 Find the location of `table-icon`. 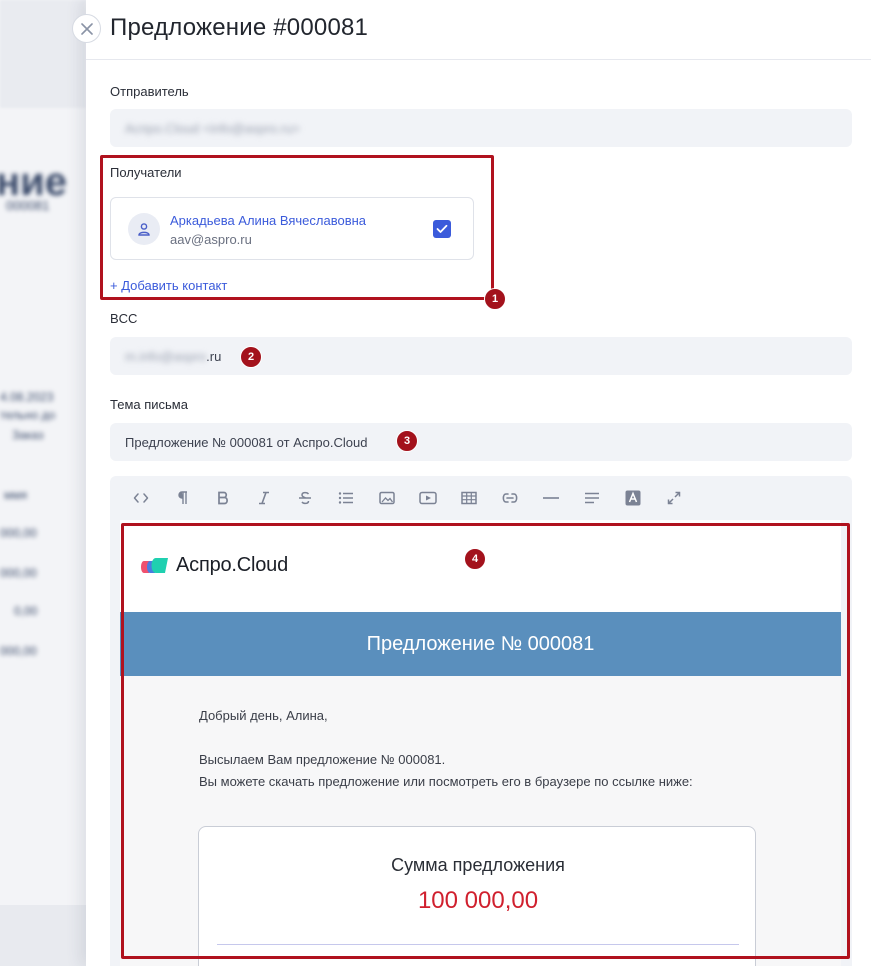

table-icon is located at coordinates (468, 498).